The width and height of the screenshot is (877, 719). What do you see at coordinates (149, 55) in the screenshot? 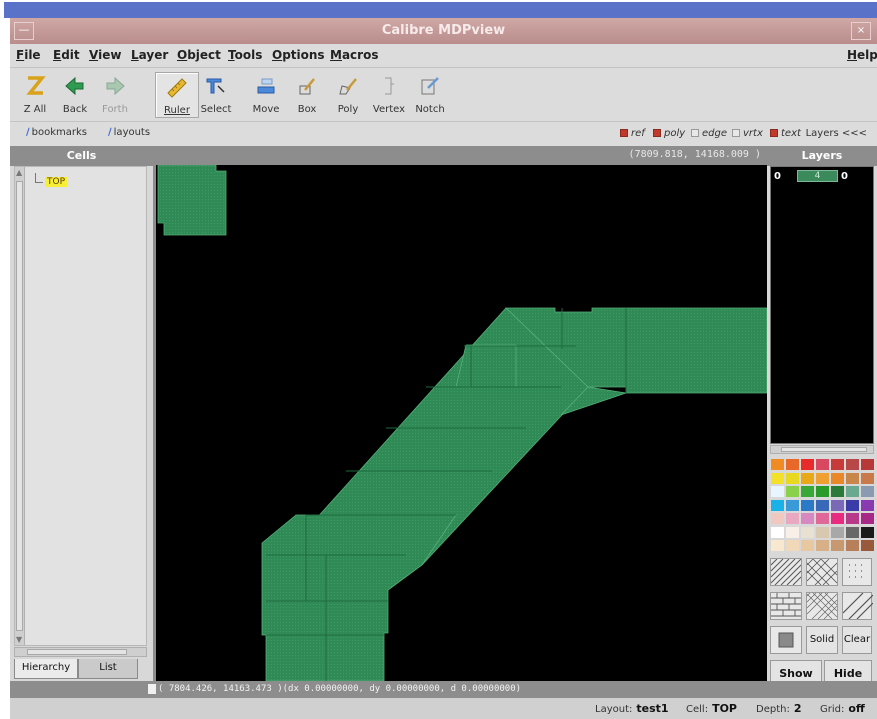
I see `menu-layer: Layer` at bounding box center [149, 55].